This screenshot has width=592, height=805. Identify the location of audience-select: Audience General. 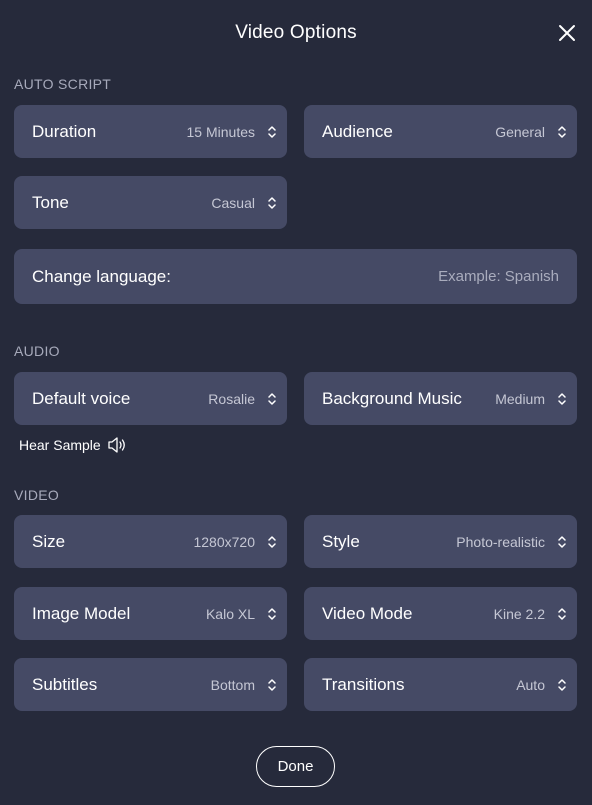
(440, 131).